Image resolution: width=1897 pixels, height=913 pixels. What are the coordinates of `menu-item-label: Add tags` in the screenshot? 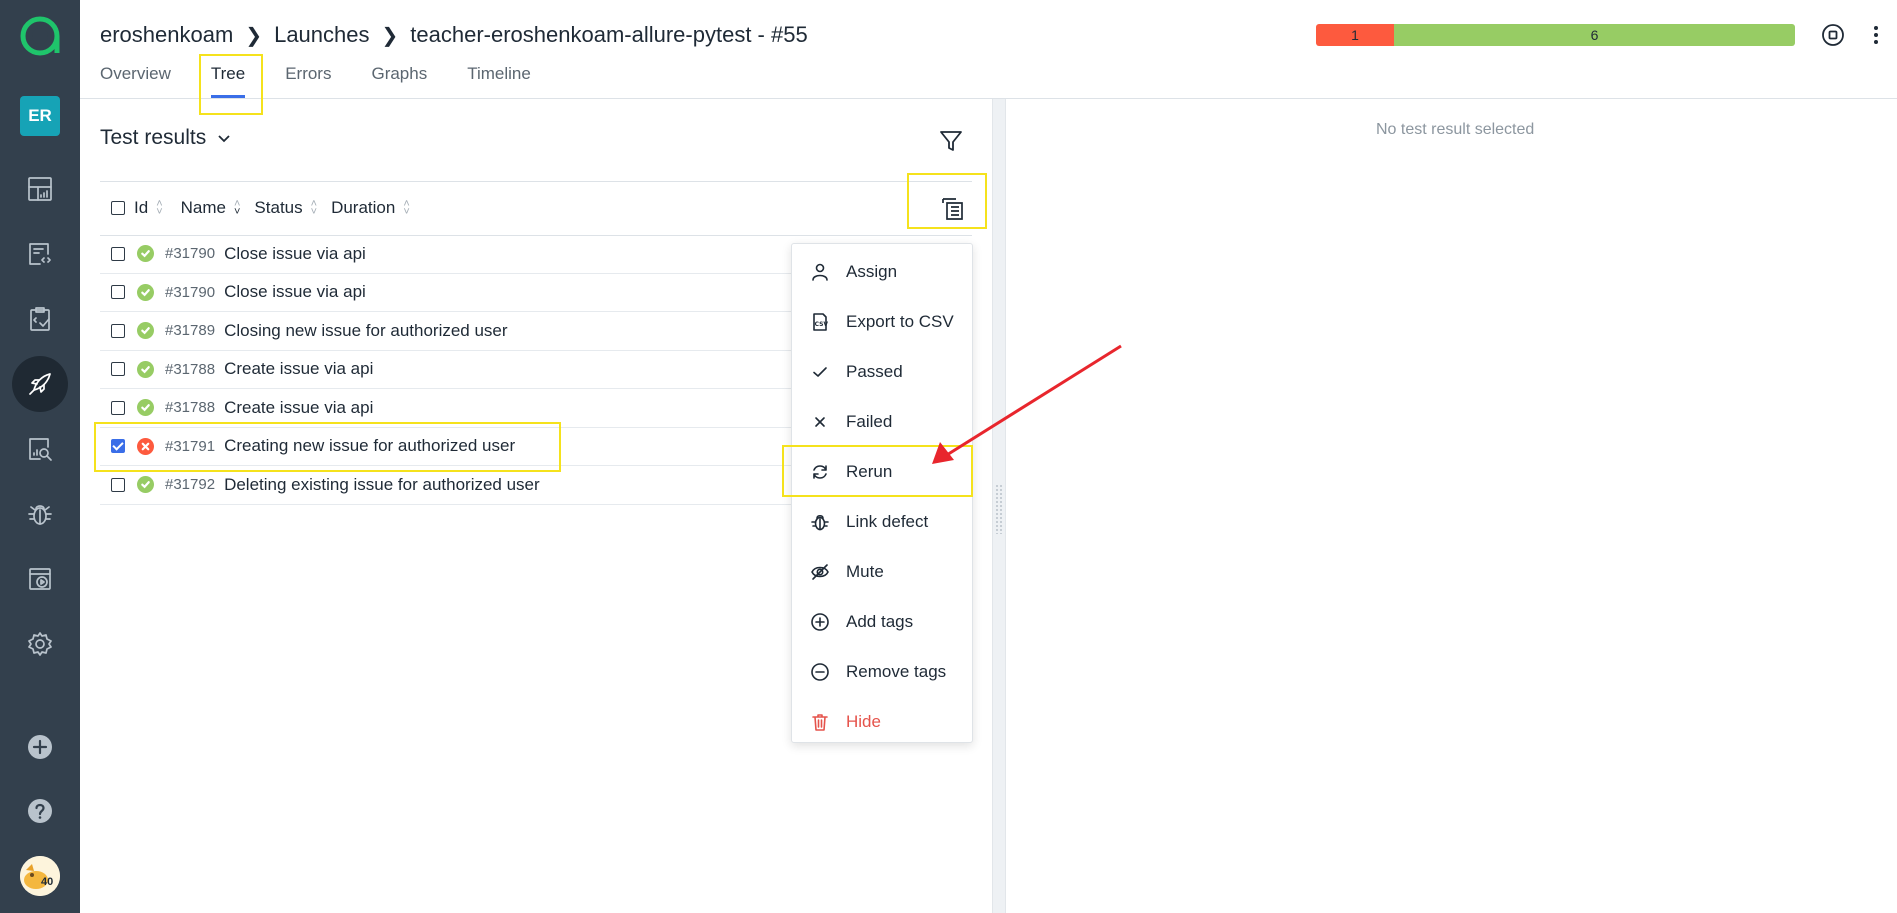 It's located at (880, 621).